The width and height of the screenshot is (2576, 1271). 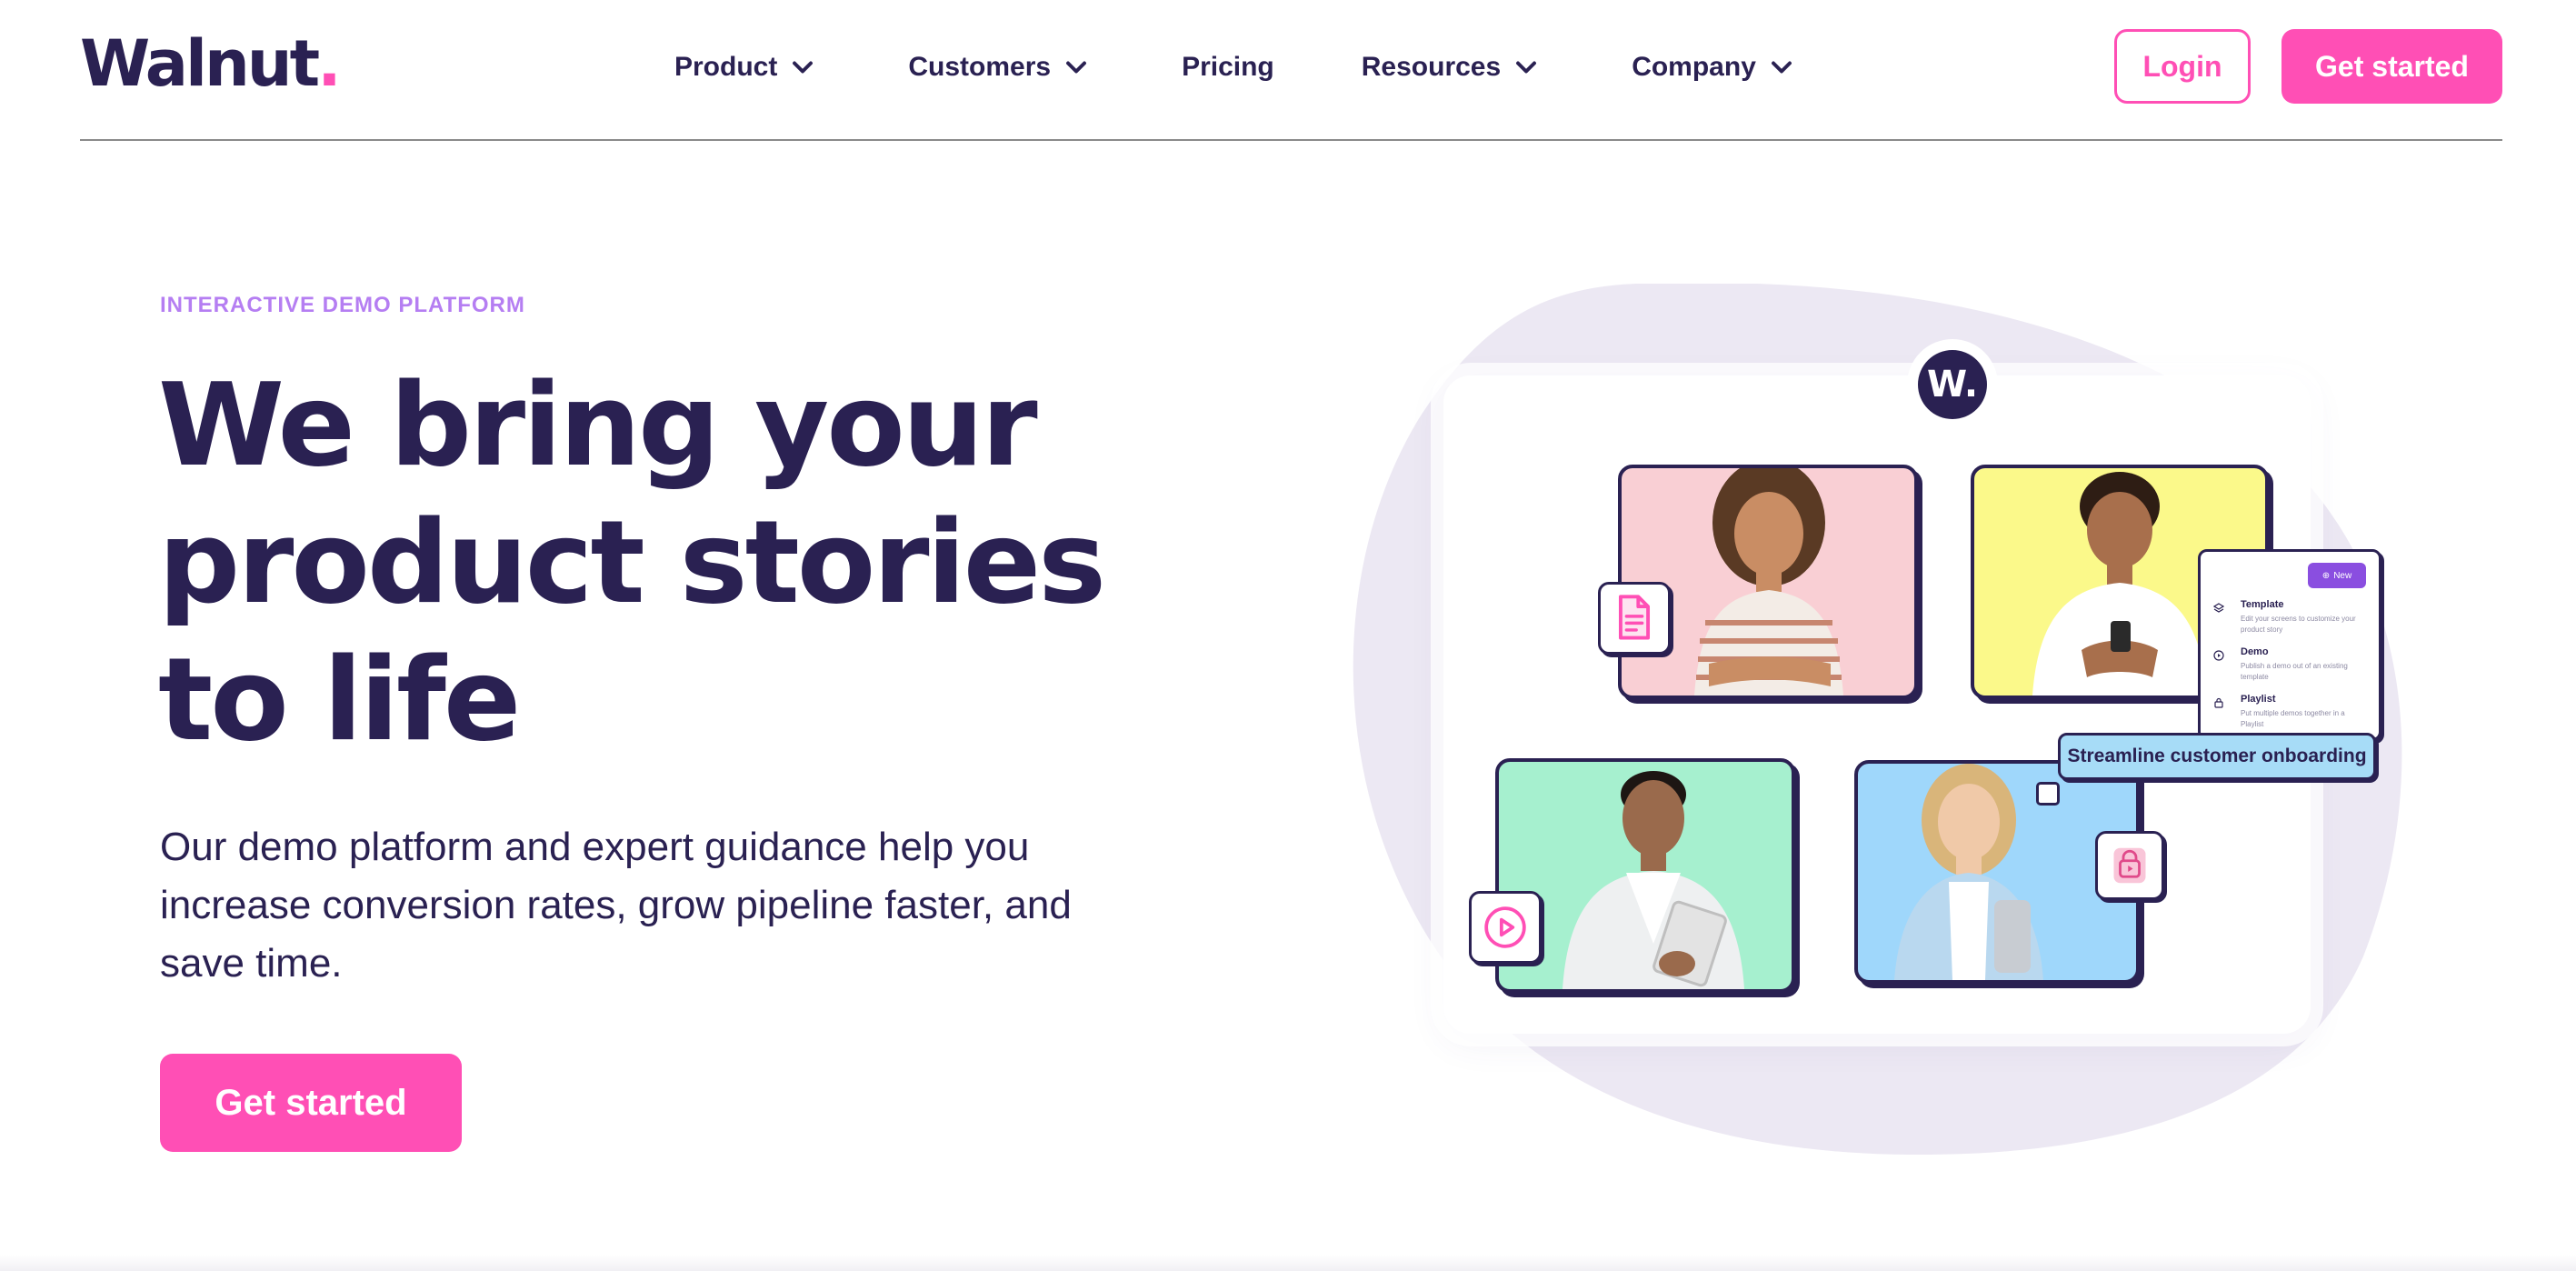 I want to click on plus-circle-icon: ⊕, so click(x=2326, y=575).